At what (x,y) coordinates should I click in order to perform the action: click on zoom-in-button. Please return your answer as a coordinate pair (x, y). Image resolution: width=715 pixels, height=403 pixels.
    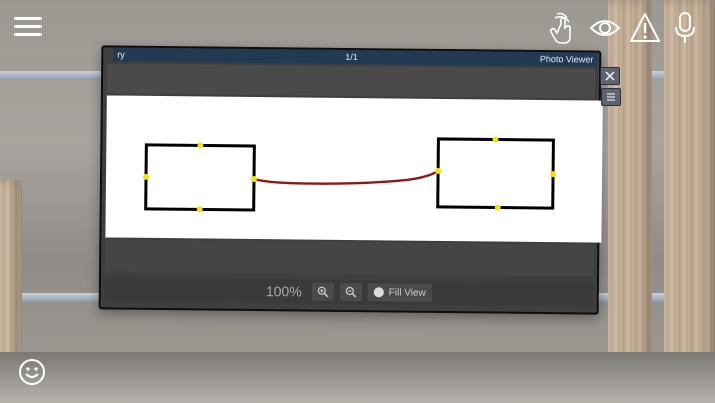
    Looking at the image, I should click on (322, 291).